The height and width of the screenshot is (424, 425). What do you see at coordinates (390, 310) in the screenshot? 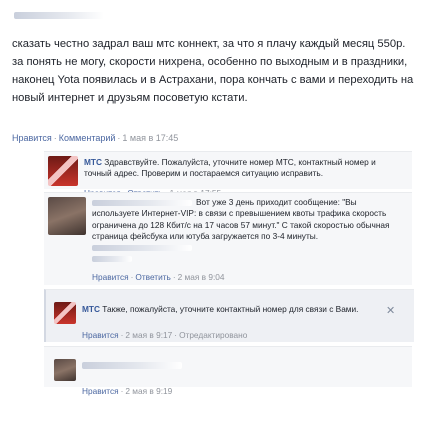
I see `close-icon: ✕` at bounding box center [390, 310].